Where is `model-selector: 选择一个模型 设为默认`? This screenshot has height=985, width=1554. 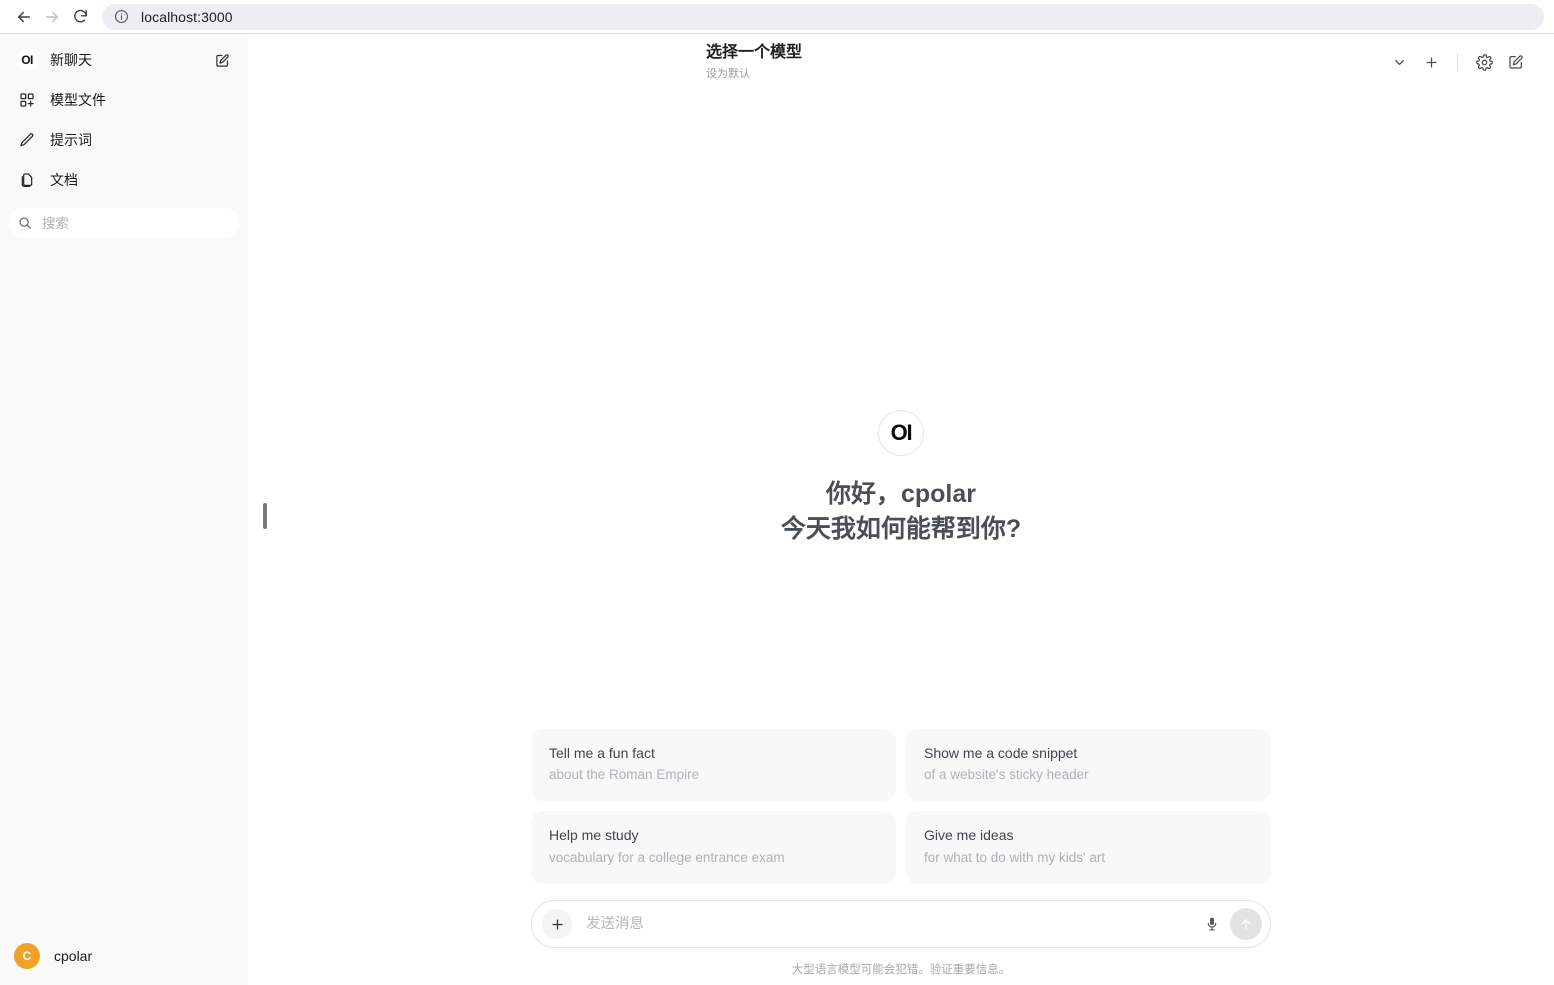 model-selector: 选择一个模型 设为默认 is located at coordinates (754, 62).